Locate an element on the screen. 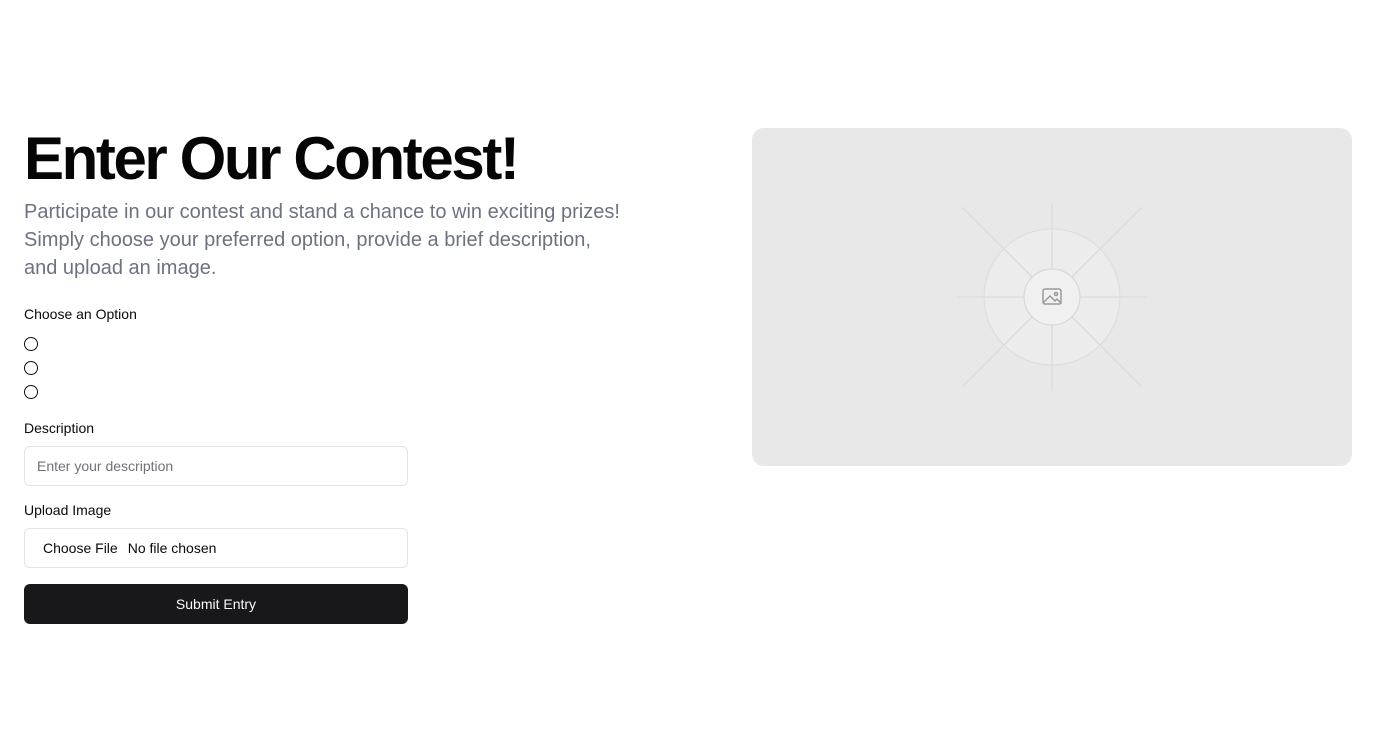 This screenshot has width=1376, height=752. file-input: Choose File No file chosen is located at coordinates (216, 548).